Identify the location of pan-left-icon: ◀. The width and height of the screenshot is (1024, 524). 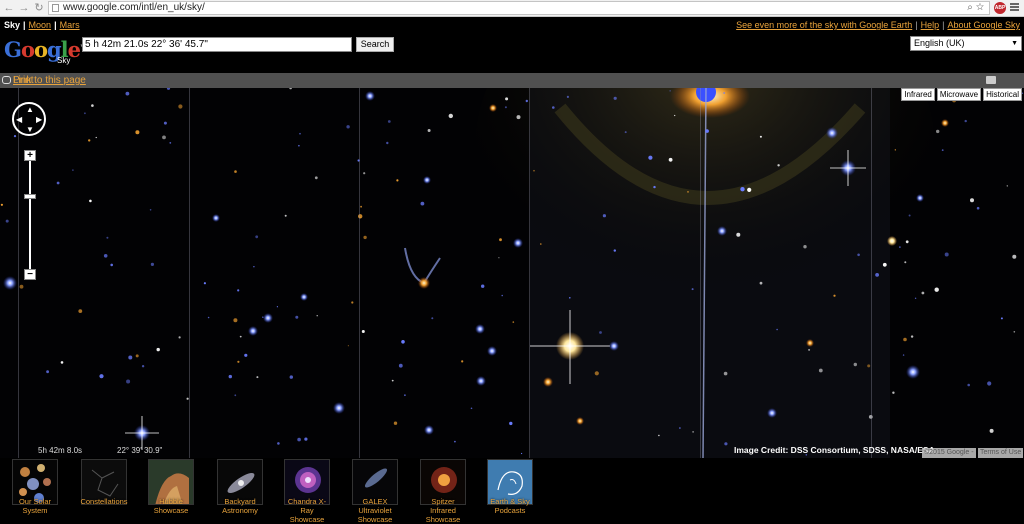
(19, 119).